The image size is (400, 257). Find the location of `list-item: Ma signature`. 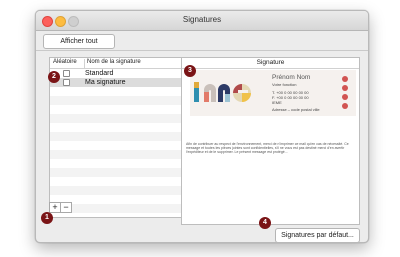

list-item: Ma signature is located at coordinates (119, 82).